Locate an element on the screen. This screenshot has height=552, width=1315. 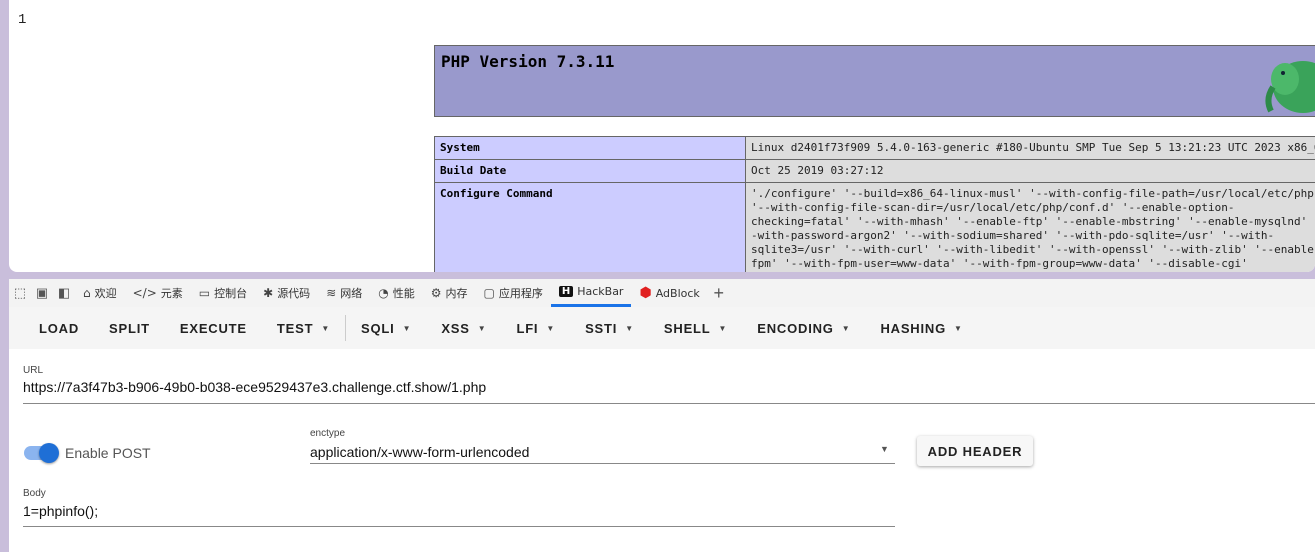
tab-network: ≋ 网络 is located at coordinates (344, 293).